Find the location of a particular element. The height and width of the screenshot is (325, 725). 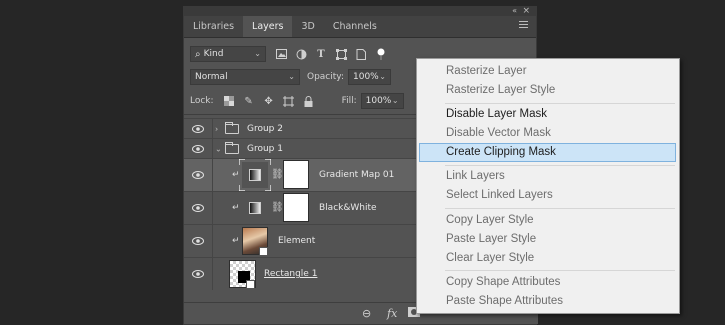

layer-name: Black&White is located at coordinates (348, 208).